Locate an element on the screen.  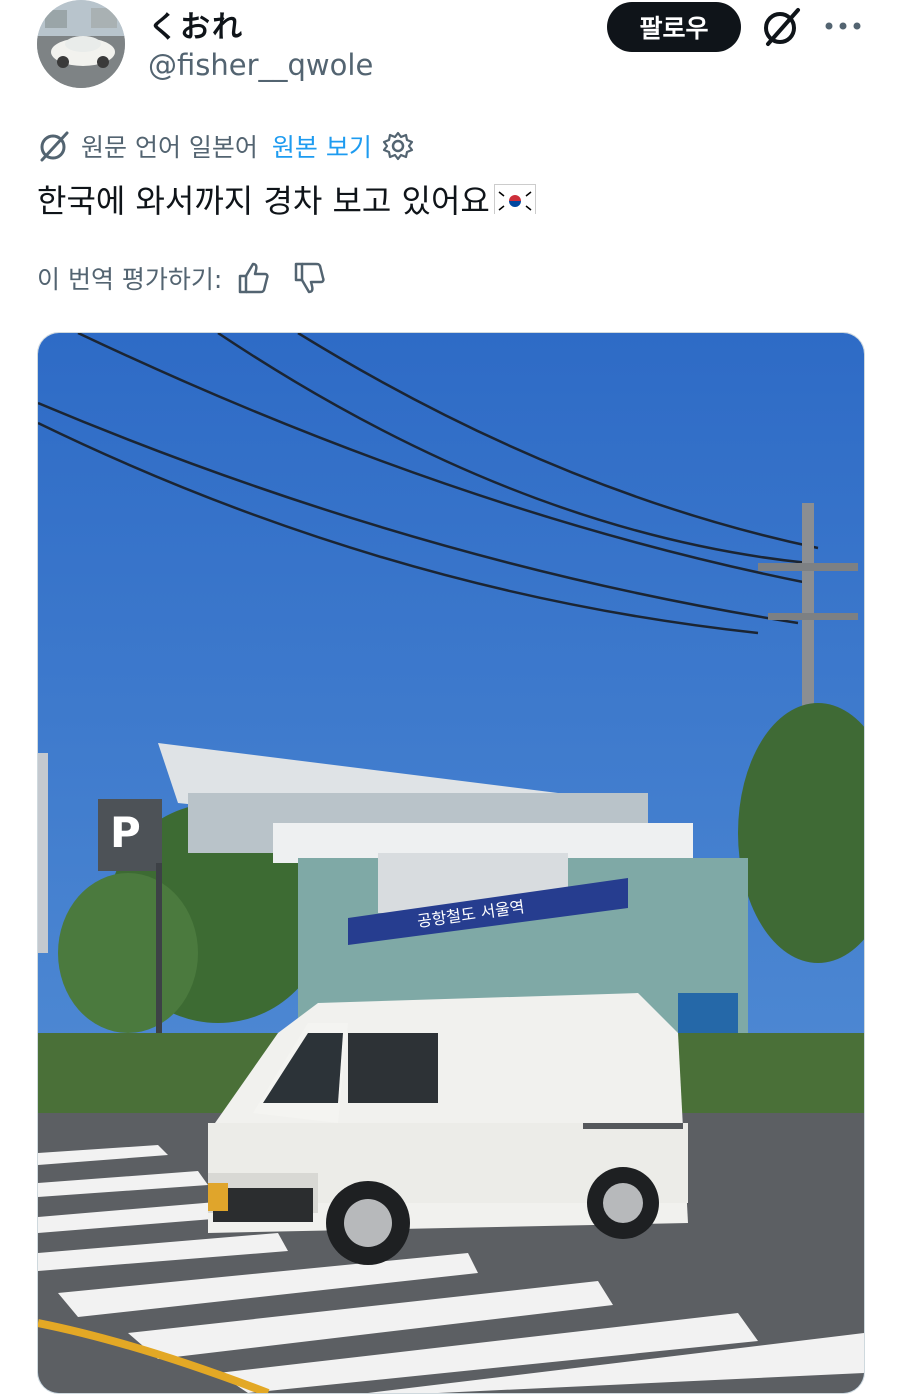
avatar is located at coordinates (81, 44).